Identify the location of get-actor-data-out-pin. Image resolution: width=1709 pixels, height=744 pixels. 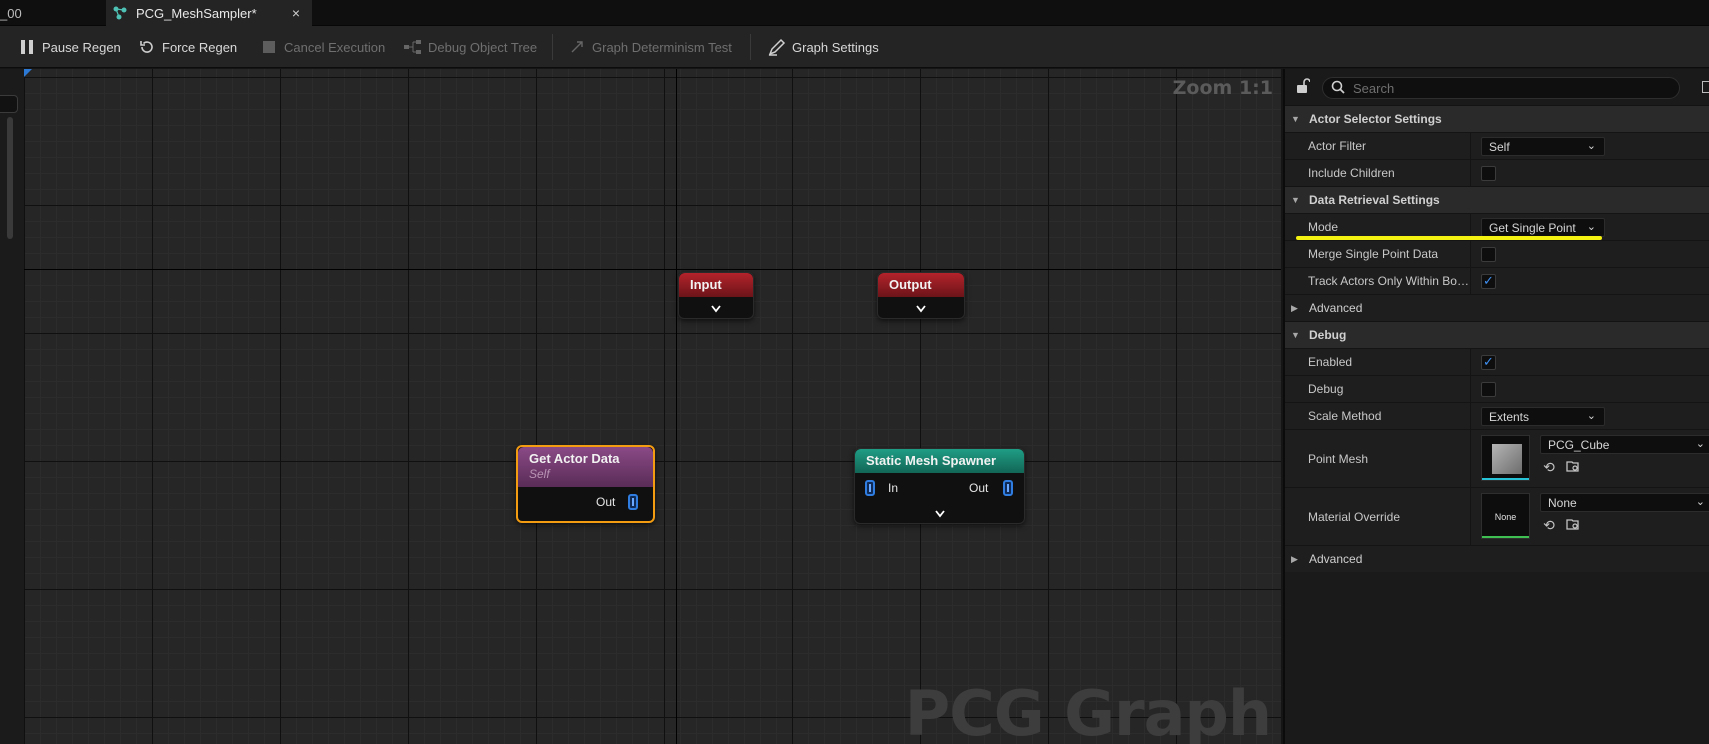
(633, 502).